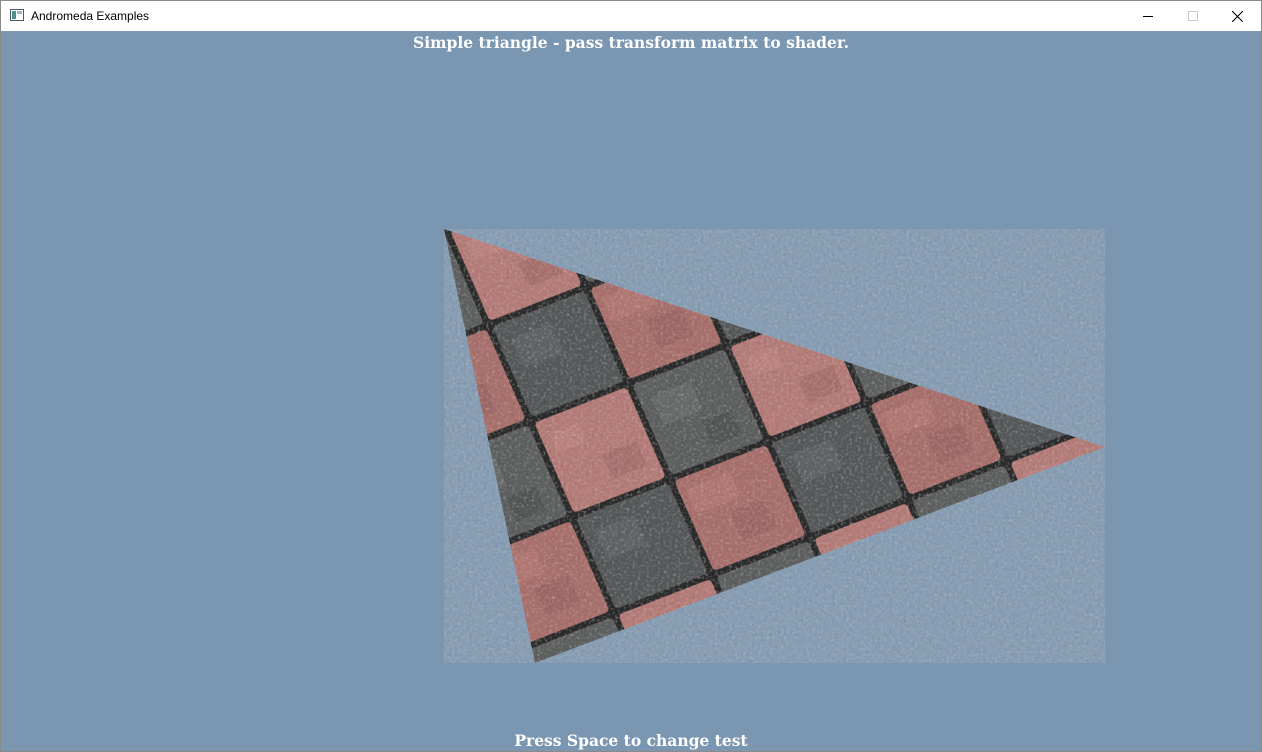 This screenshot has height=752, width=1262. I want to click on maximize-icon, so click(1192, 16).